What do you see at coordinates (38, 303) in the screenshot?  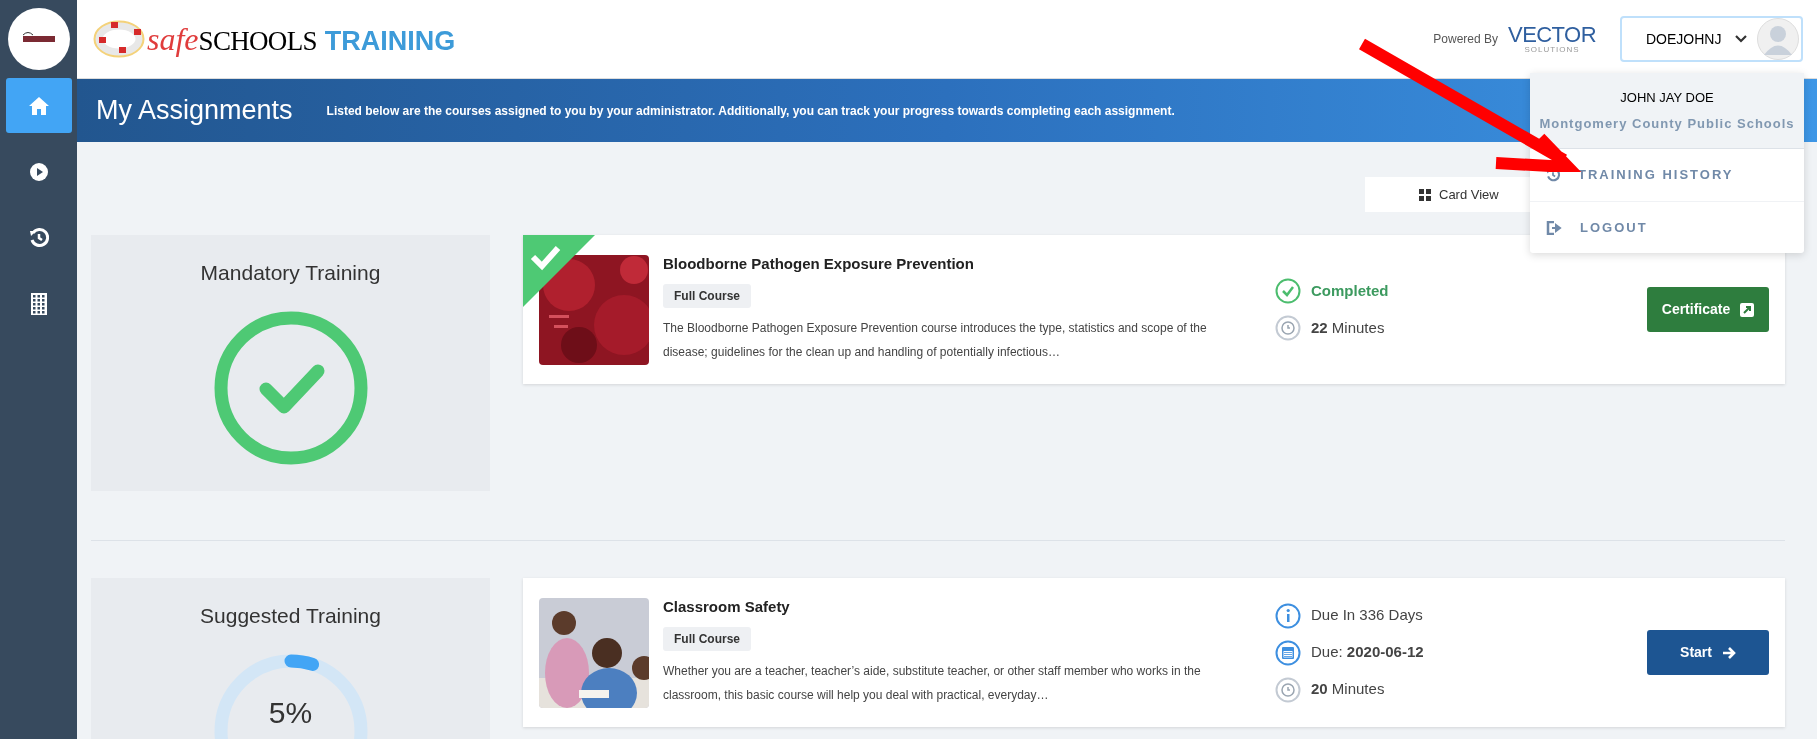 I see `building-icon` at bounding box center [38, 303].